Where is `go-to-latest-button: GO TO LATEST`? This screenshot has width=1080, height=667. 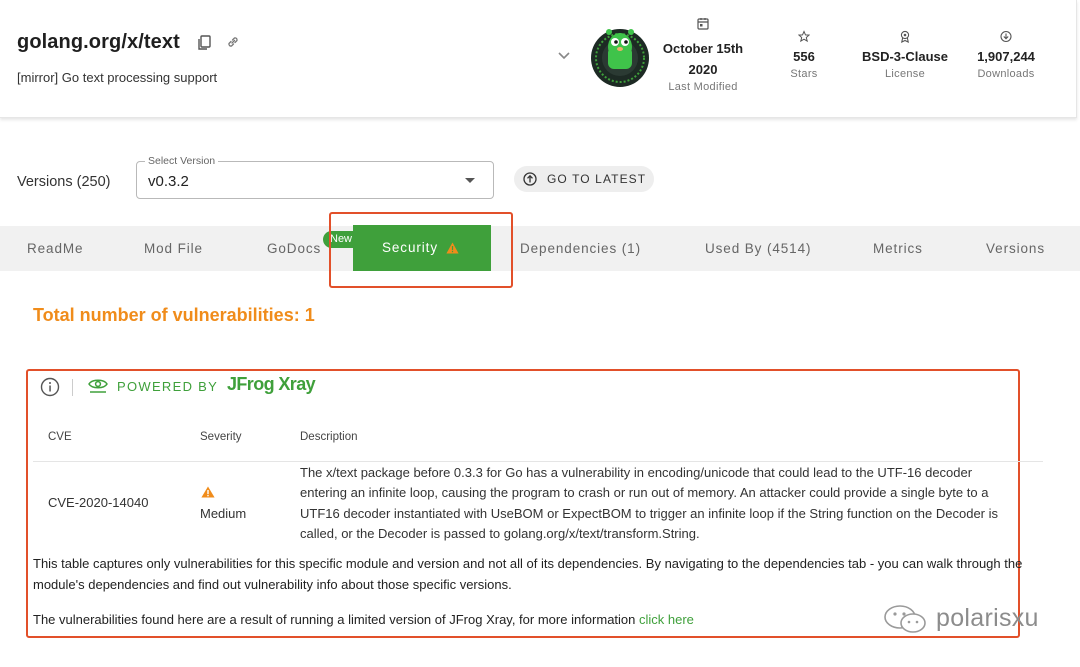 go-to-latest-button: GO TO LATEST is located at coordinates (584, 179).